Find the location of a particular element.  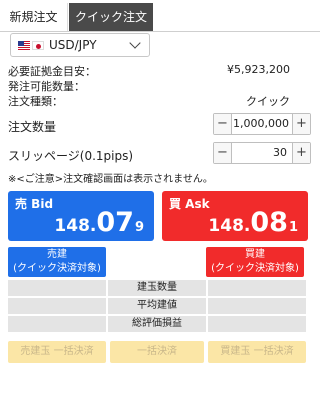

position-row-quantity: 建玉数量 is located at coordinates (157, 288).